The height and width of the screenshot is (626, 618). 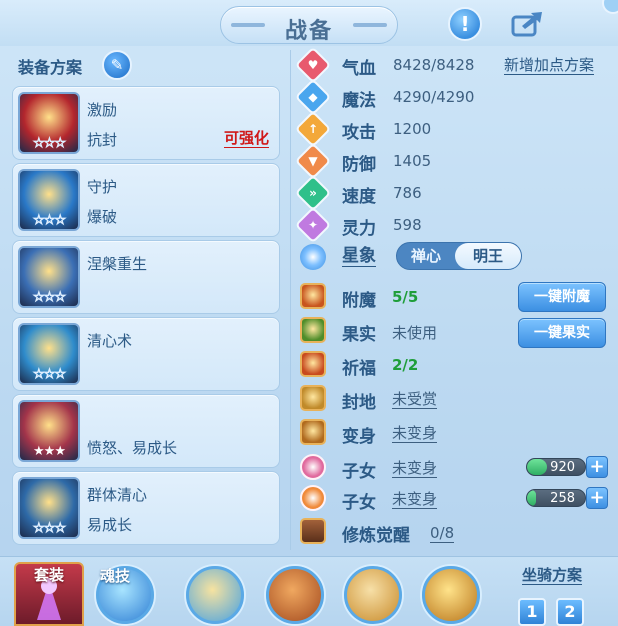 What do you see at coordinates (549, 65) in the screenshot?
I see `new-point-plan-link: 新增加点方案` at bounding box center [549, 65].